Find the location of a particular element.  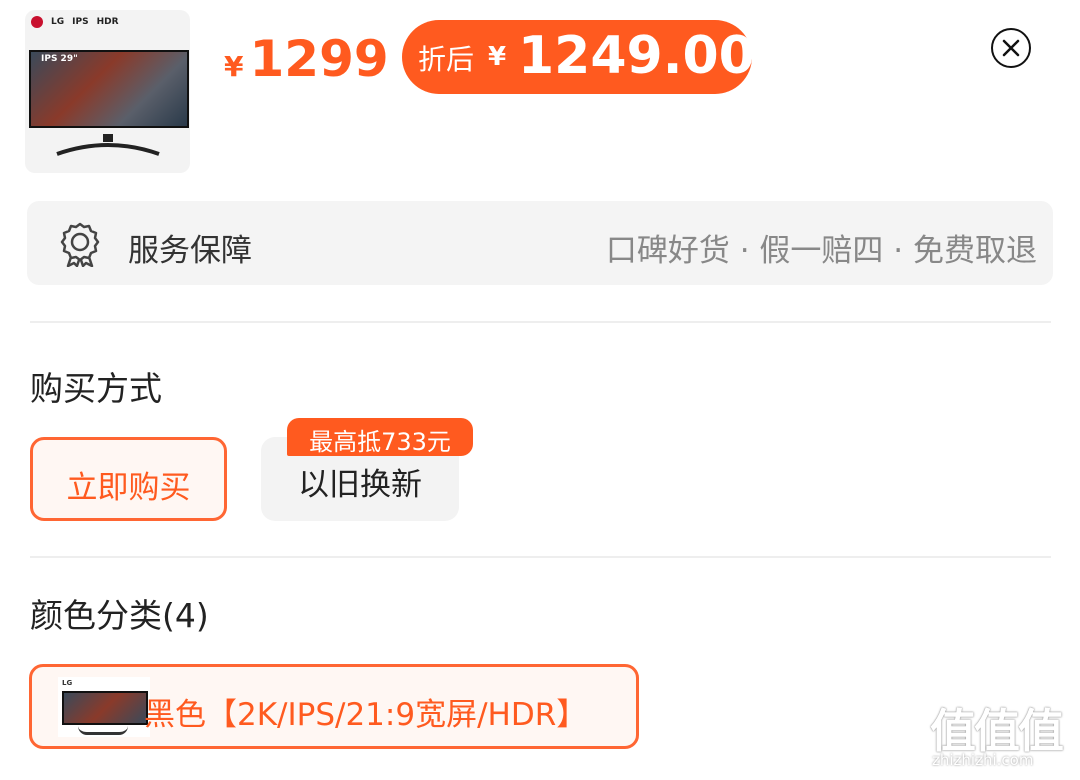

color-option-black: LG 黑色【2K/IPS/21:9宽屏/HDR】 is located at coordinates (334, 706).